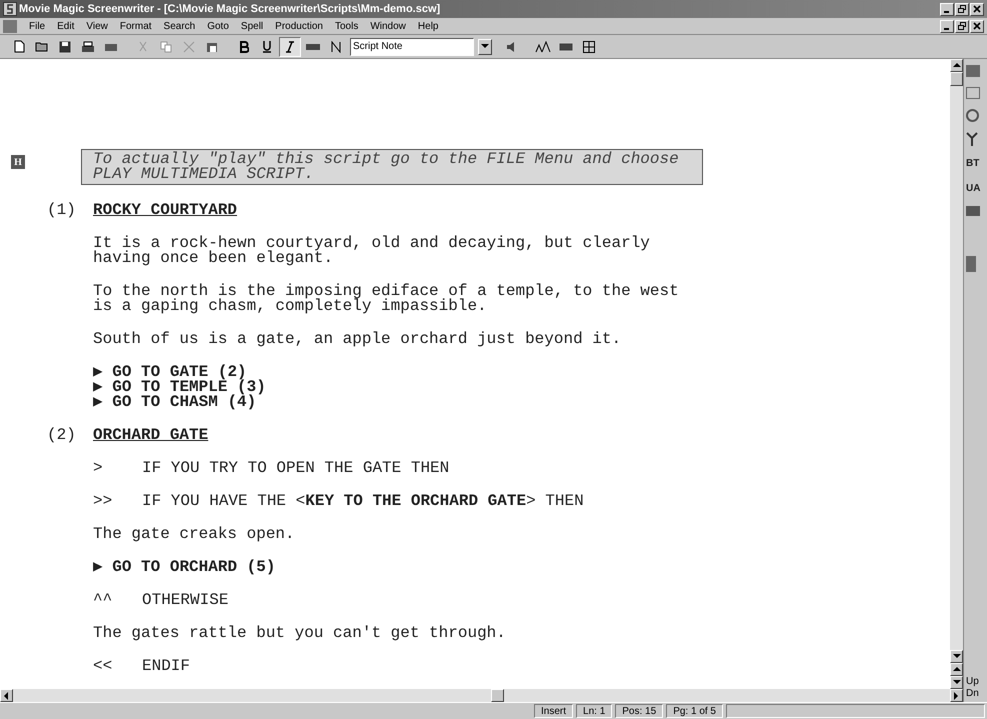 This screenshot has width=987, height=719. Describe the element at coordinates (475, 695) in the screenshot. I see `horizontal-scrollbar` at that location.